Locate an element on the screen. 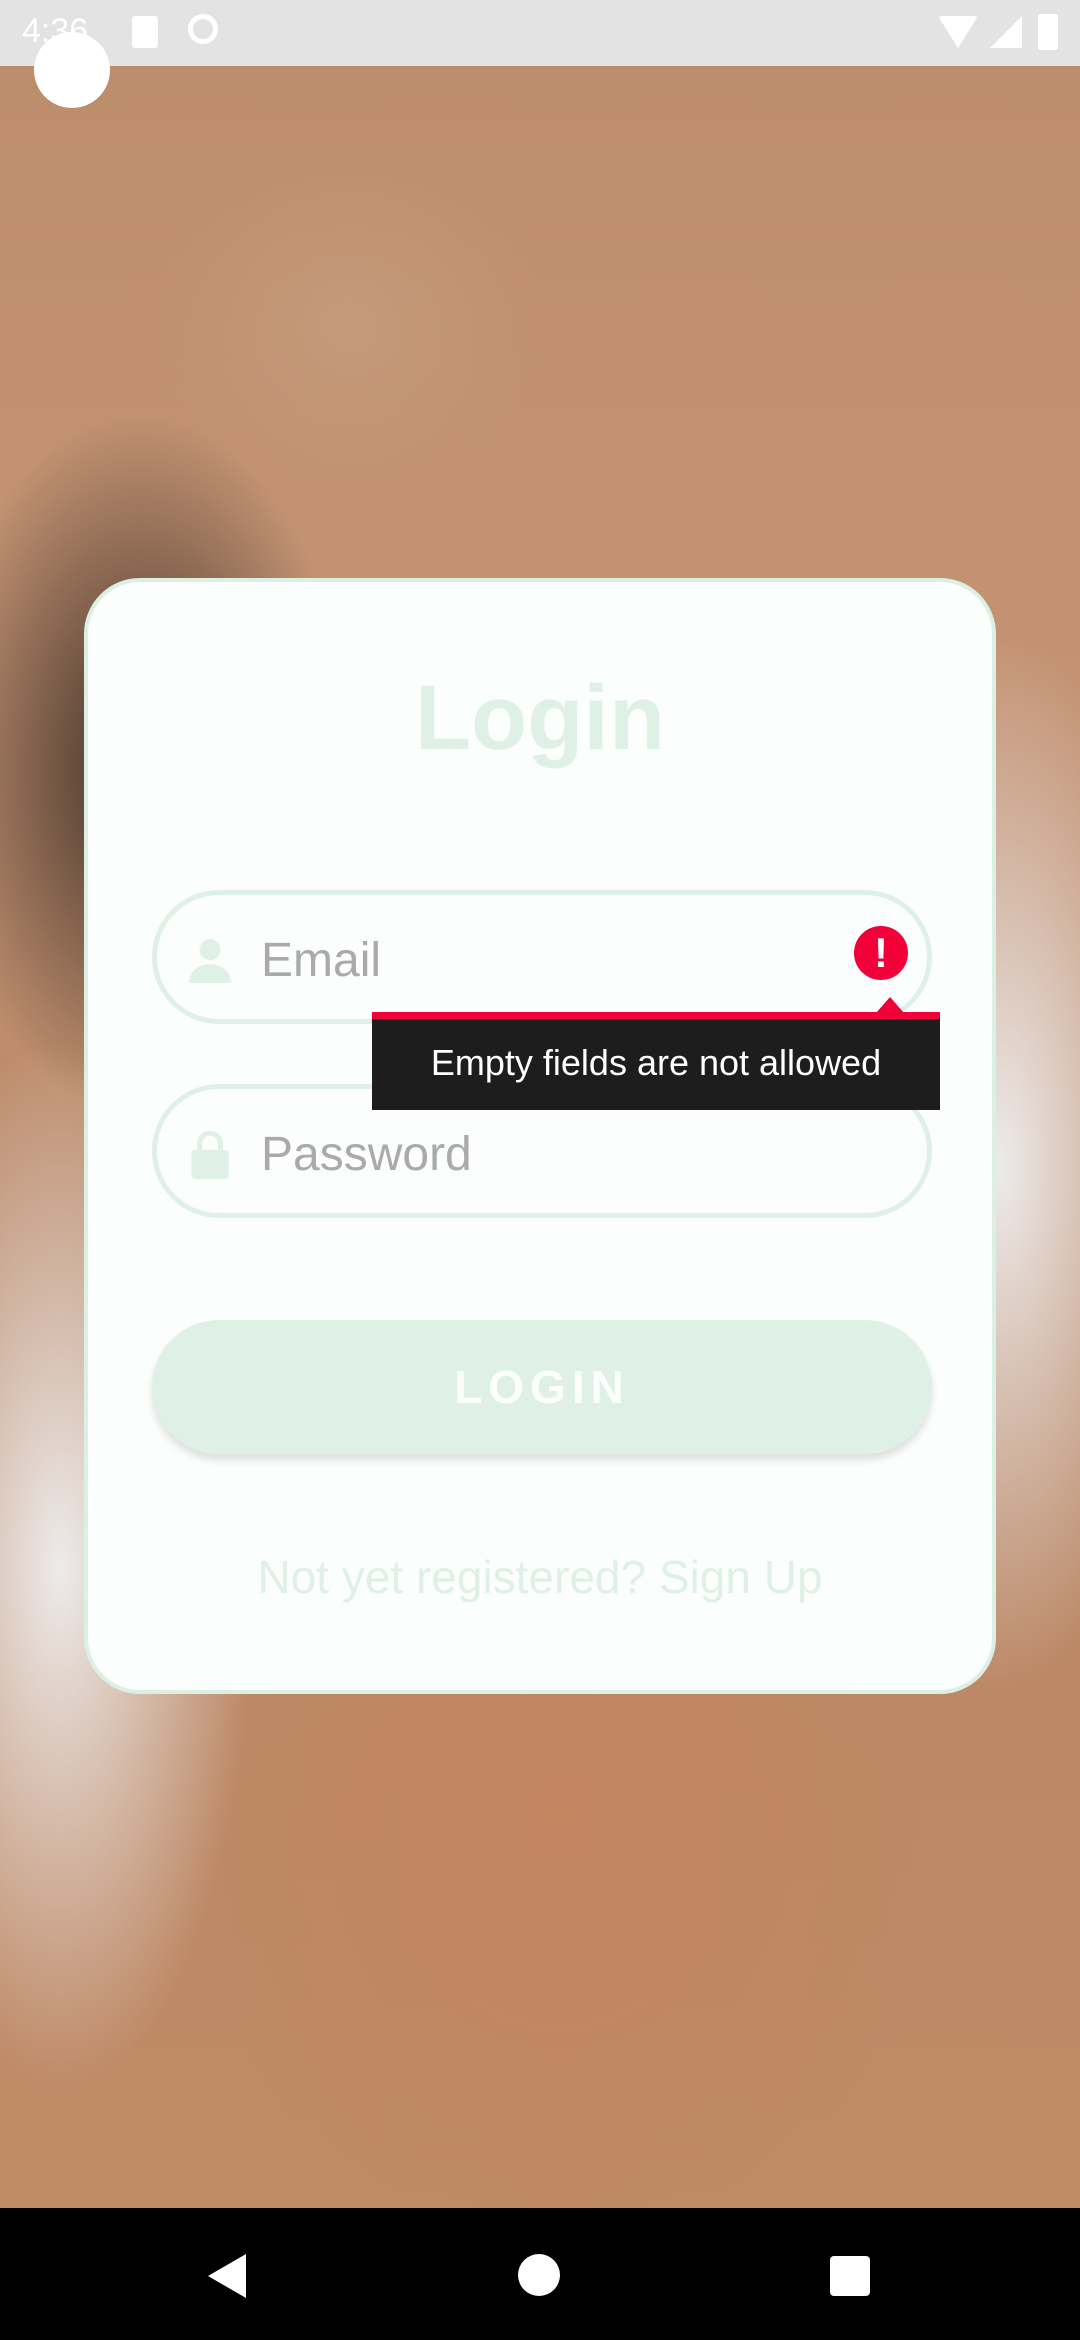  signal-icon is located at coordinates (1006, 32).